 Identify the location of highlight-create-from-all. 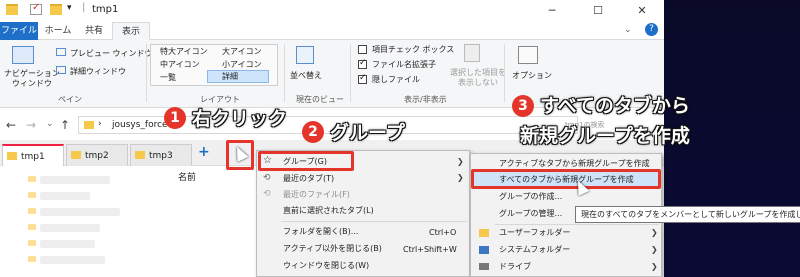
(566, 179).